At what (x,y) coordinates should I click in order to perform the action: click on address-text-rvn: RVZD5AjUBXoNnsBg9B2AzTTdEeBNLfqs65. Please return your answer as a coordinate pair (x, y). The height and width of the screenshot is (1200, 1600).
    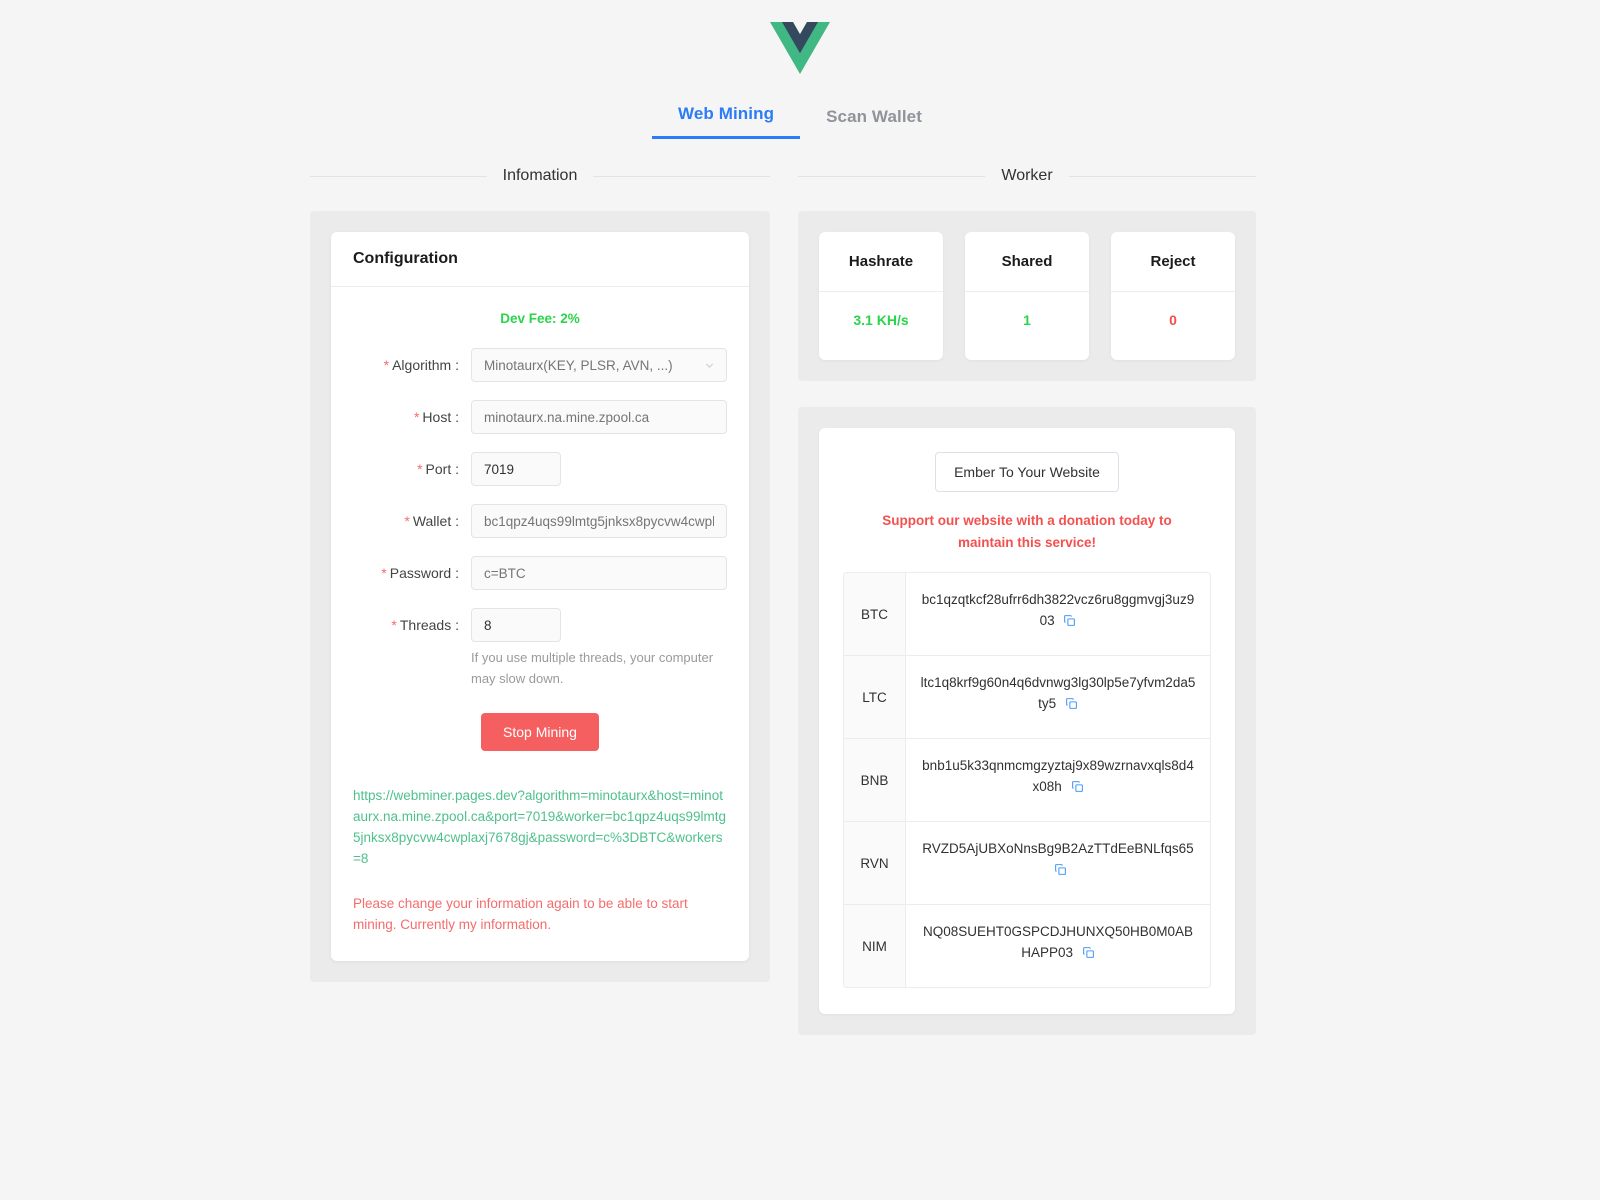
    Looking at the image, I should click on (1058, 848).